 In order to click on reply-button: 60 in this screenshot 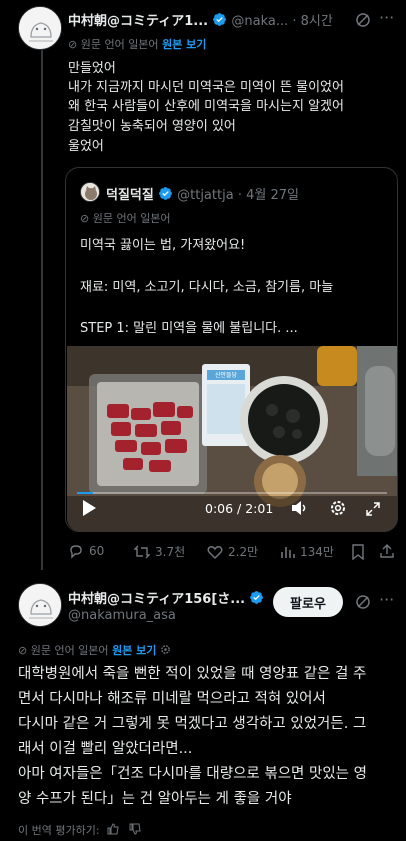, I will do `click(86, 551)`.